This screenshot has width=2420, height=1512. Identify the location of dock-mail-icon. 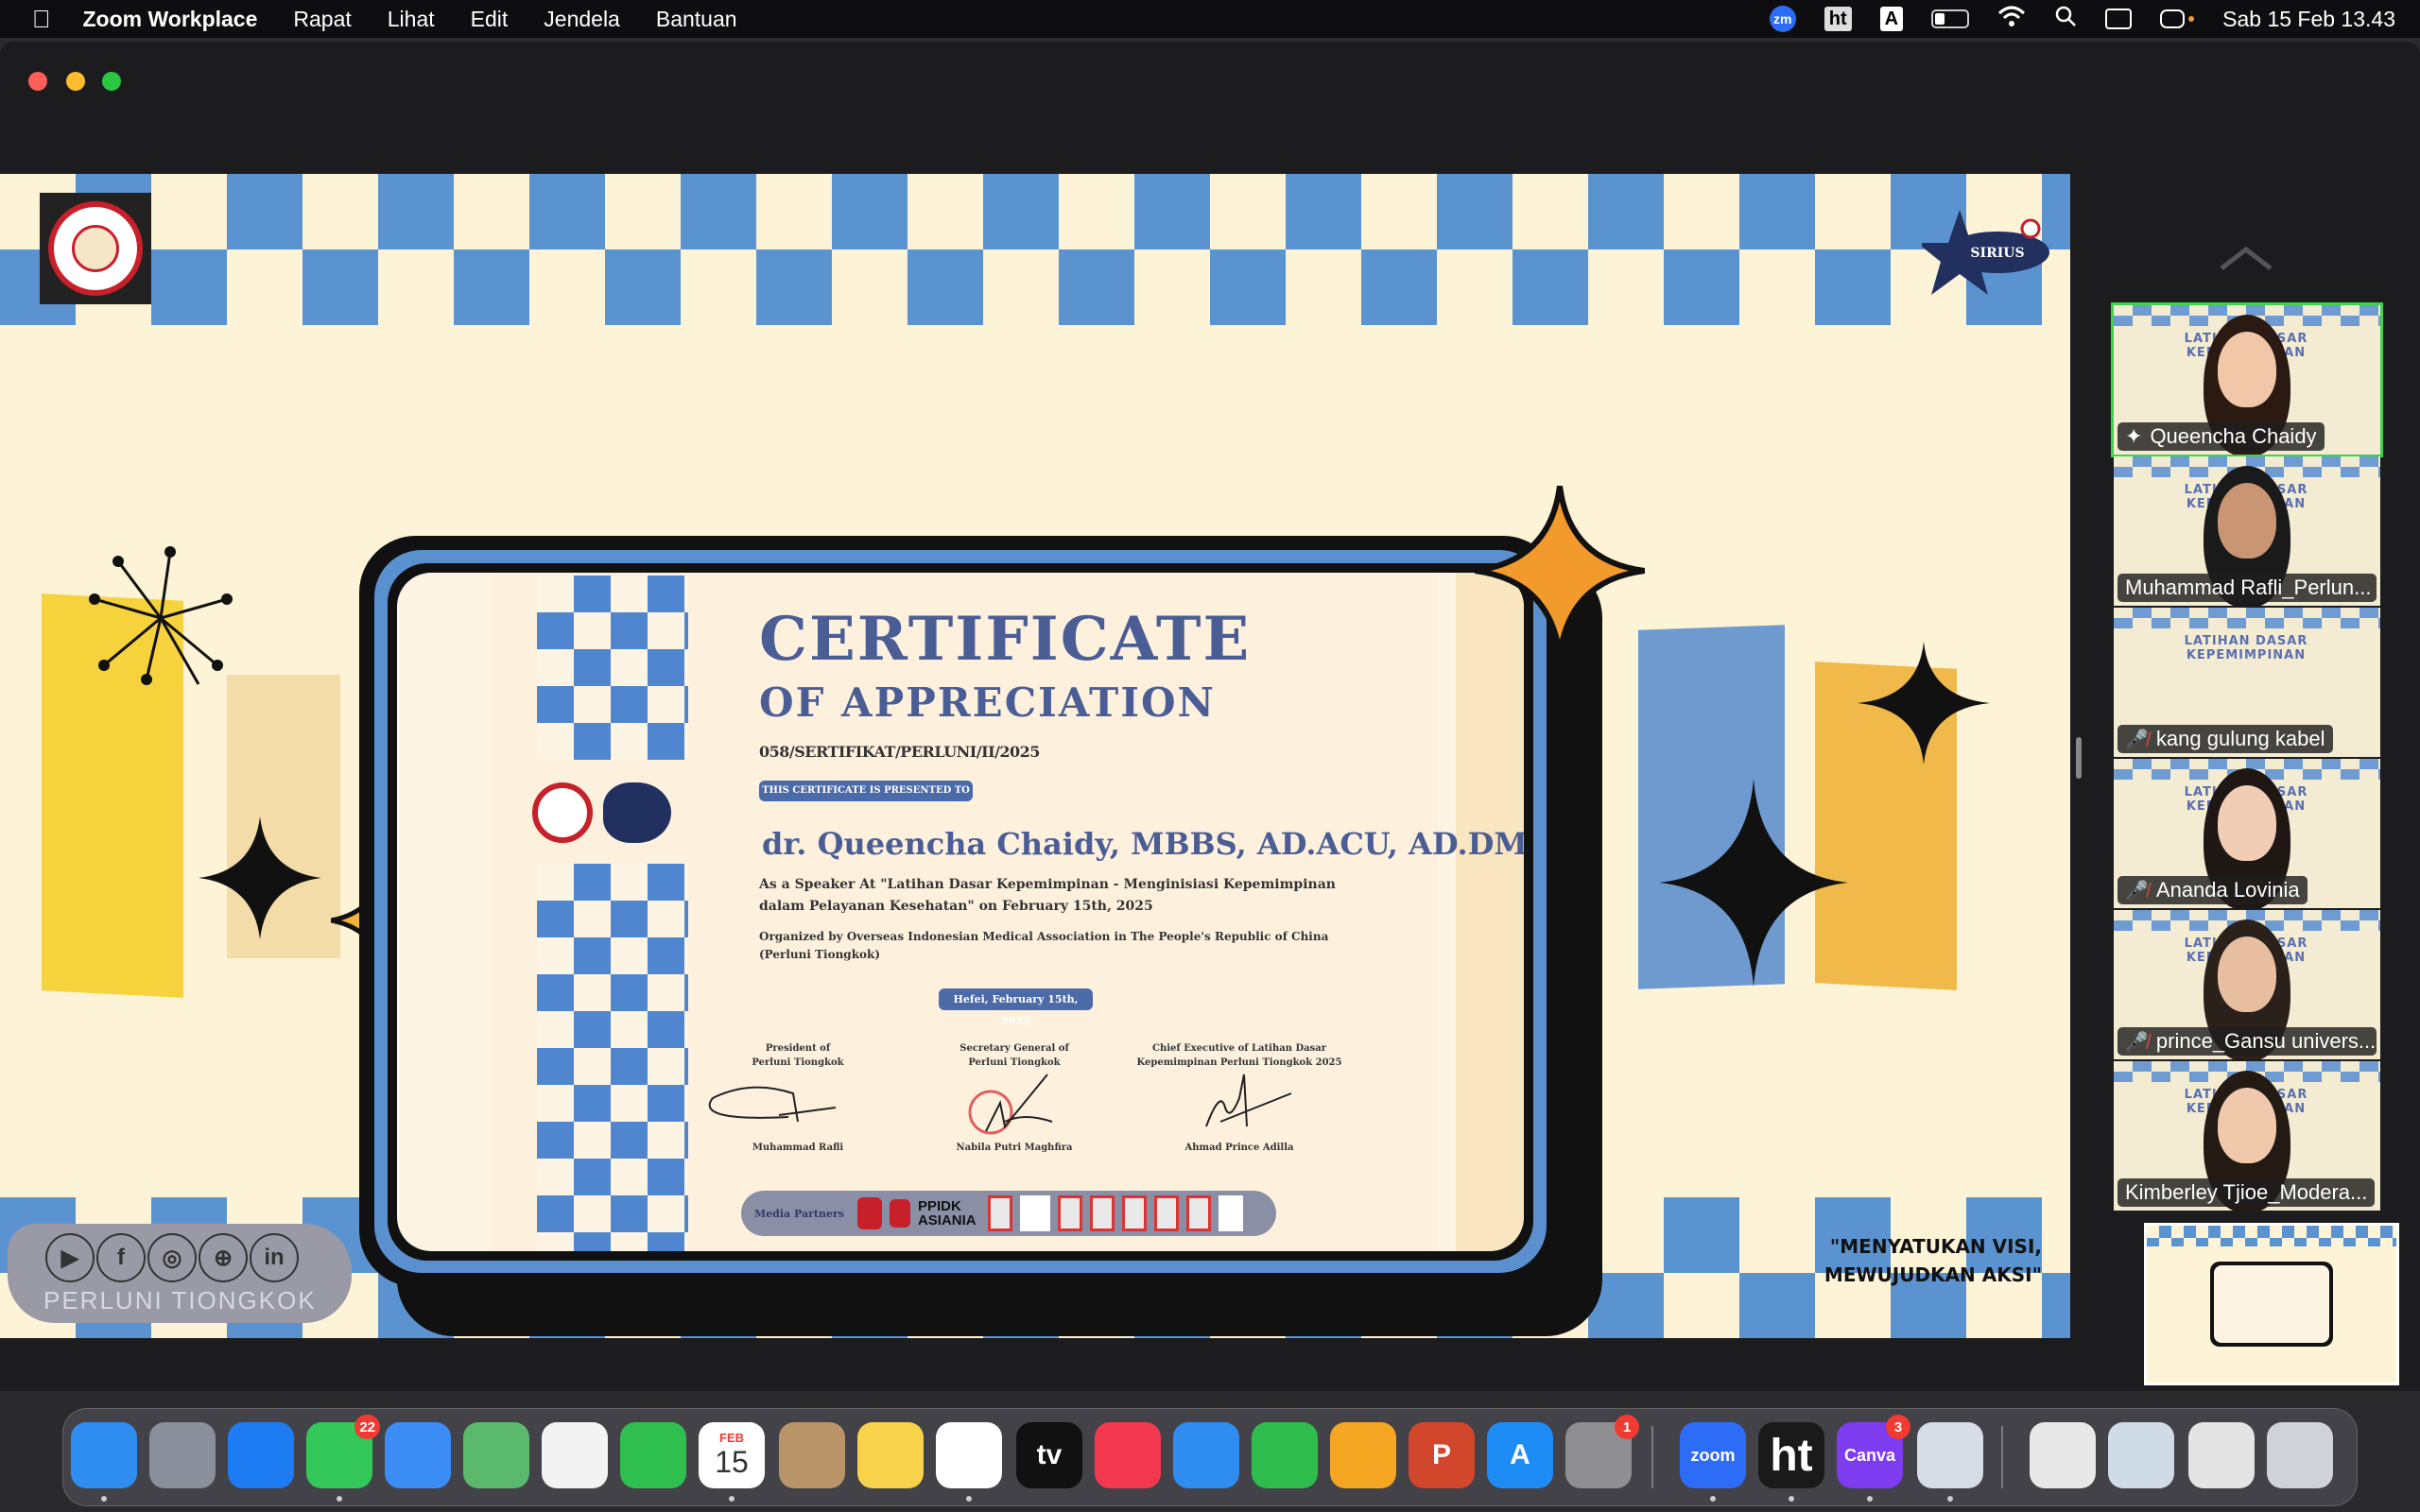
(418, 1455).